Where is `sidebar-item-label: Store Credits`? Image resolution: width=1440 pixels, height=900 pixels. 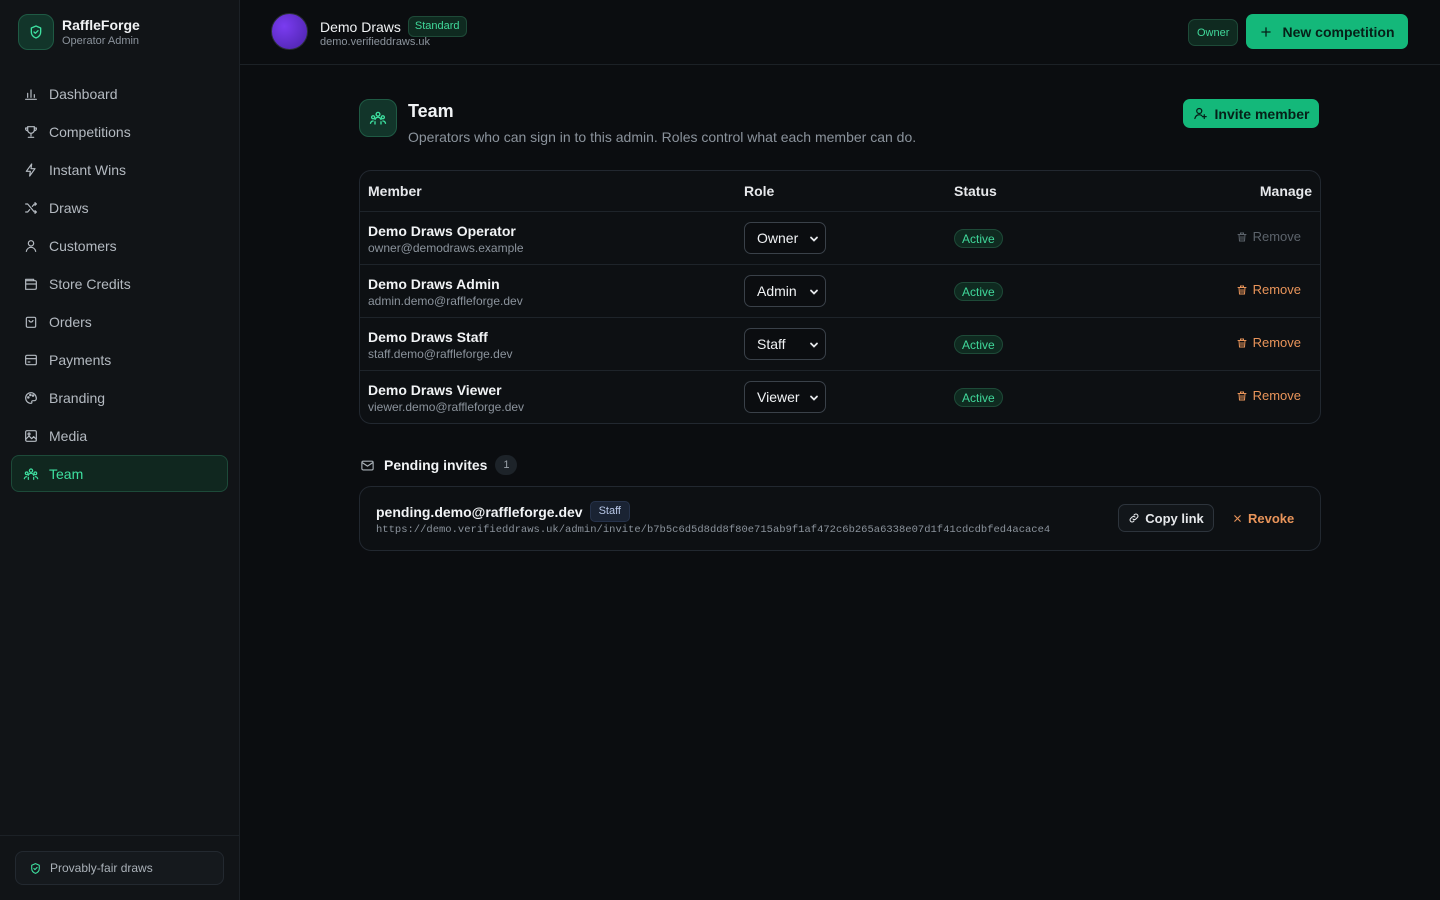
sidebar-item-label: Store Credits is located at coordinates (90, 283).